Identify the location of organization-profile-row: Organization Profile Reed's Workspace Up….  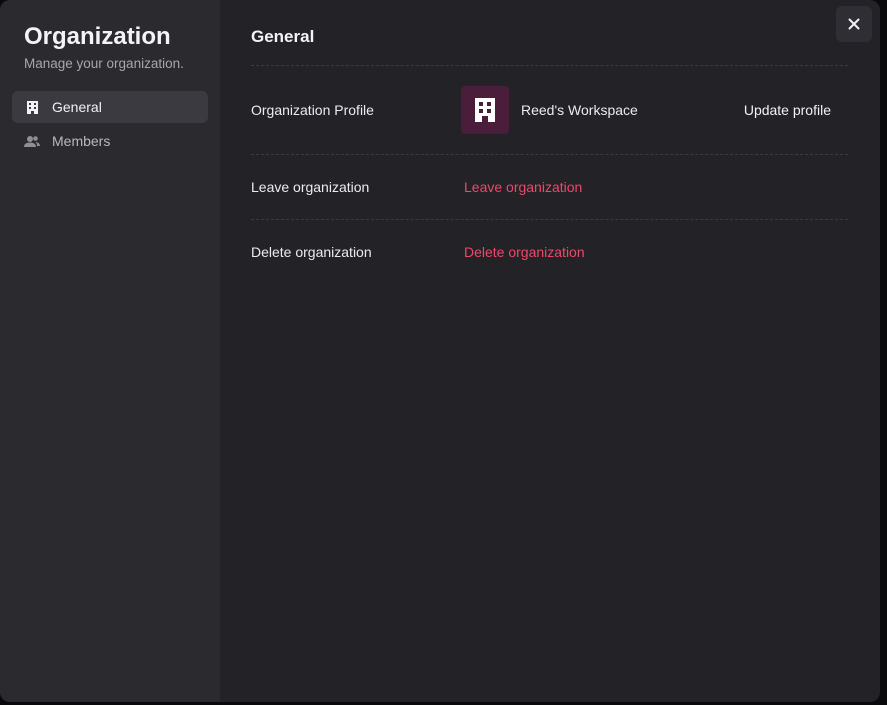
(549, 110).